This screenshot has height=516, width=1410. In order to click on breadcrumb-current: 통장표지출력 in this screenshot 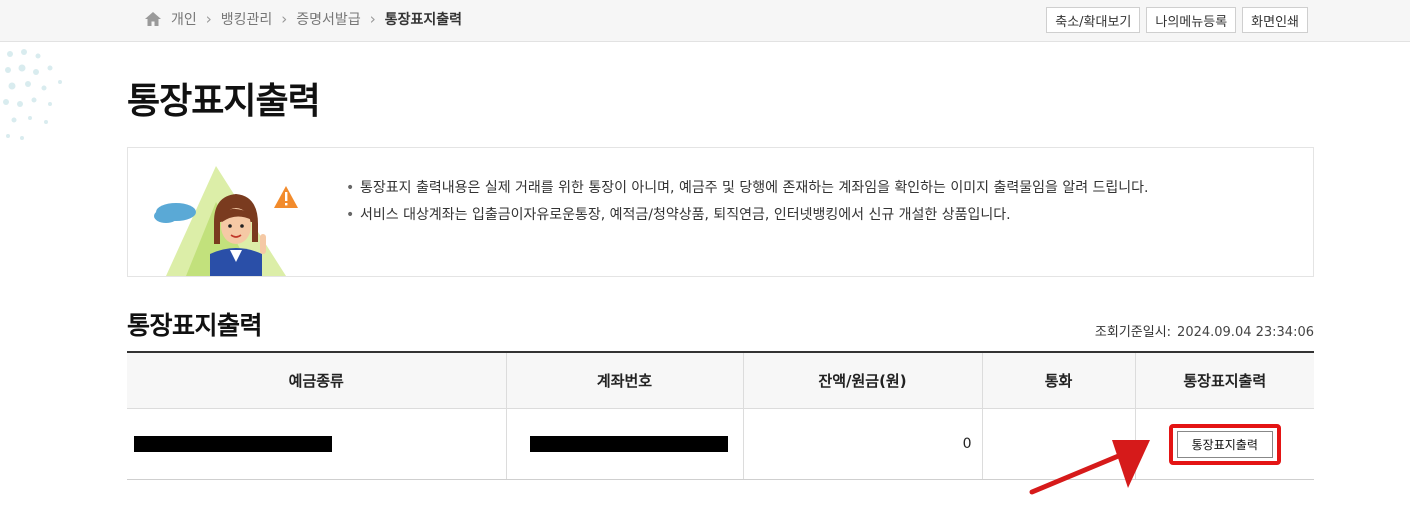, I will do `click(423, 20)`.